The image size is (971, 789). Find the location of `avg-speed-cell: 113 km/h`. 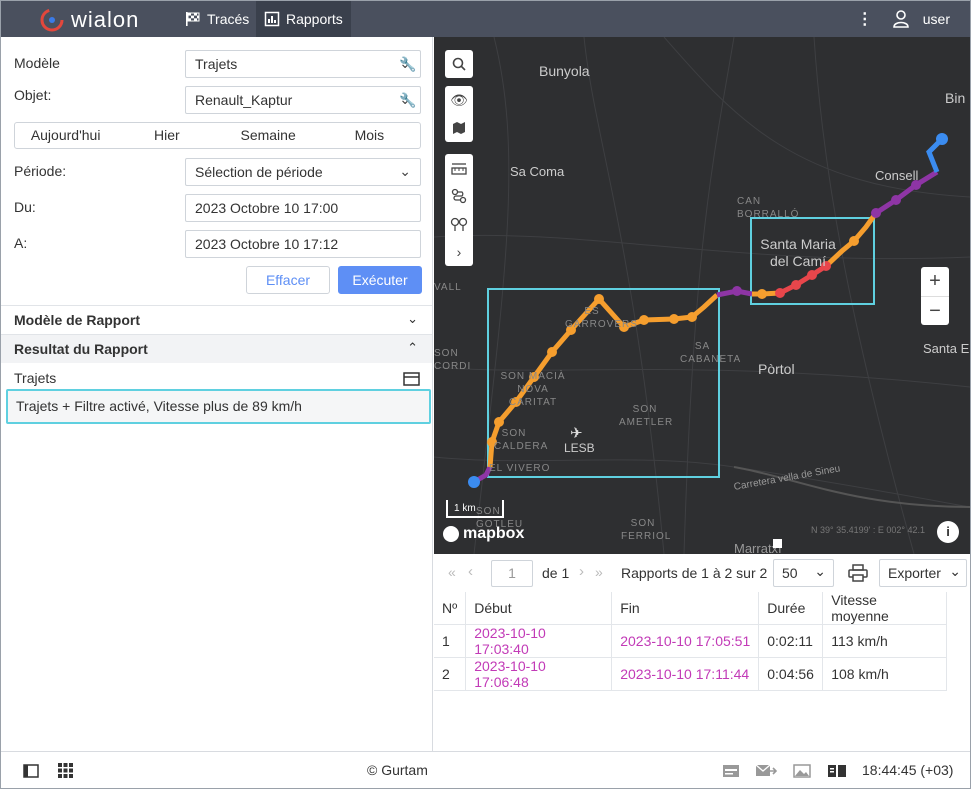

avg-speed-cell: 113 km/h is located at coordinates (884, 641).